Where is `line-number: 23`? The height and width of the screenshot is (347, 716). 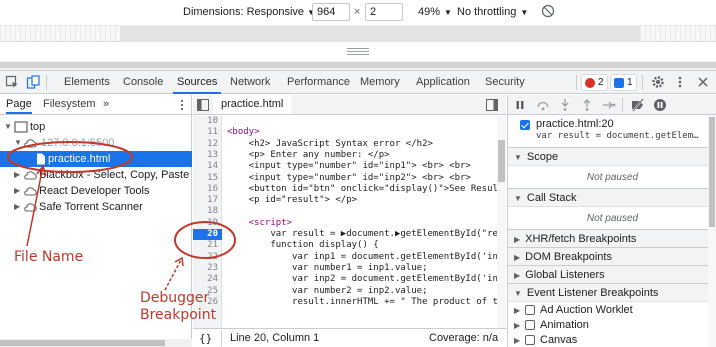 line-number: 23 is located at coordinates (207, 268).